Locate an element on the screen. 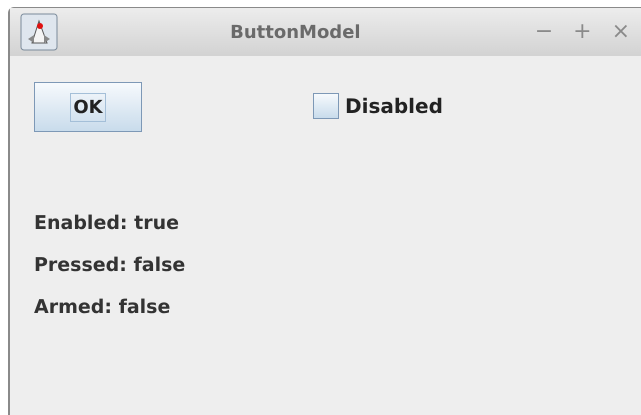 The width and height of the screenshot is (641, 415). status-text: Pressed: false is located at coordinates (110, 265).